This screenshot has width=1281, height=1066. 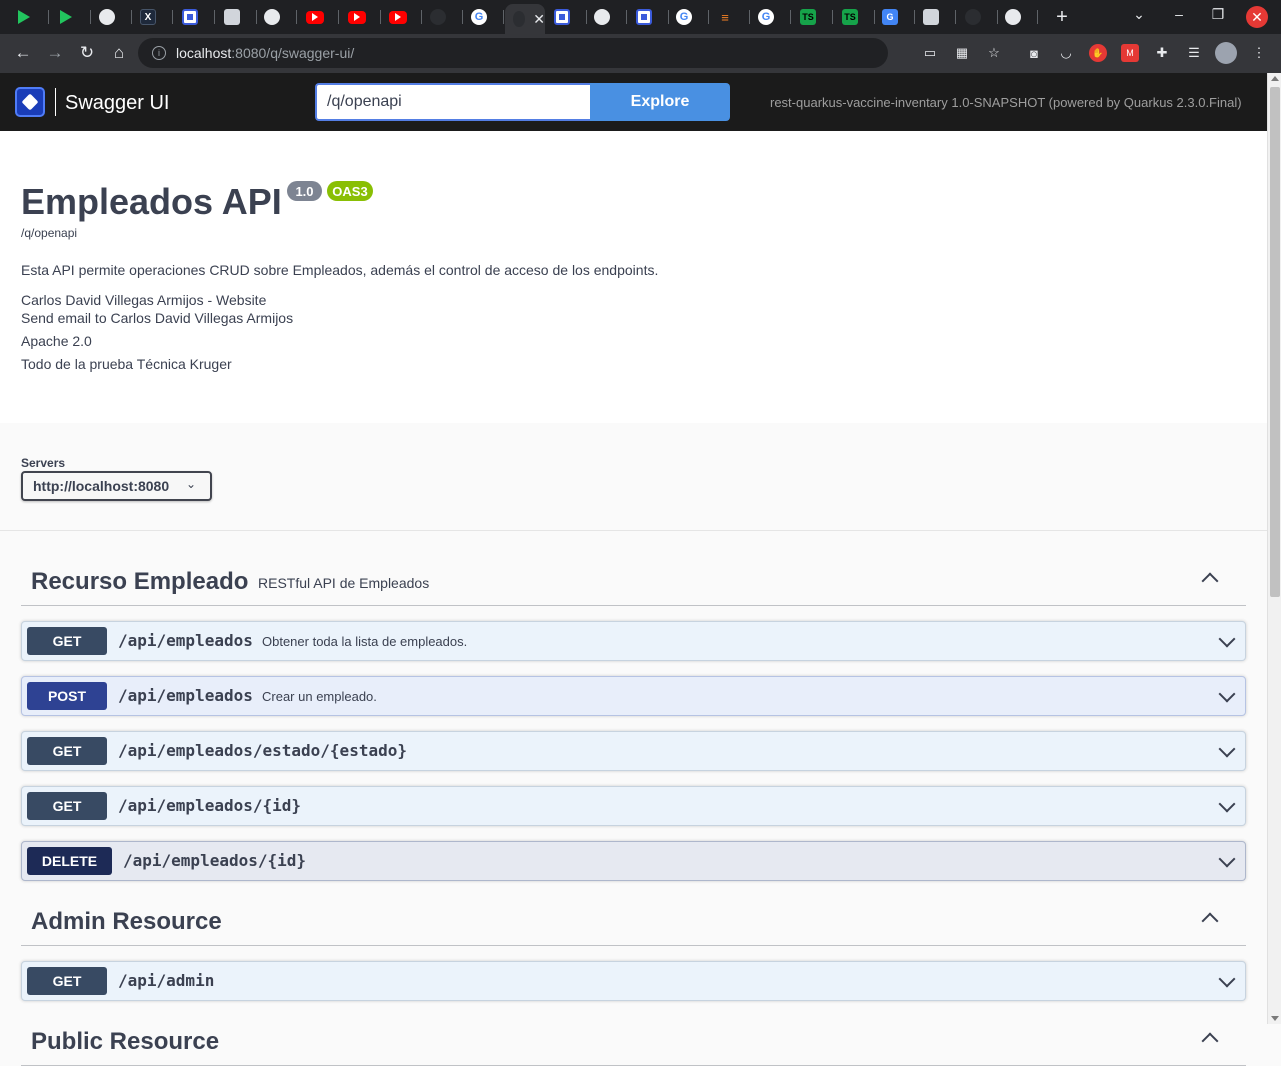 What do you see at coordinates (166, 980) in the screenshot?
I see `operation-path: /api/admin` at bounding box center [166, 980].